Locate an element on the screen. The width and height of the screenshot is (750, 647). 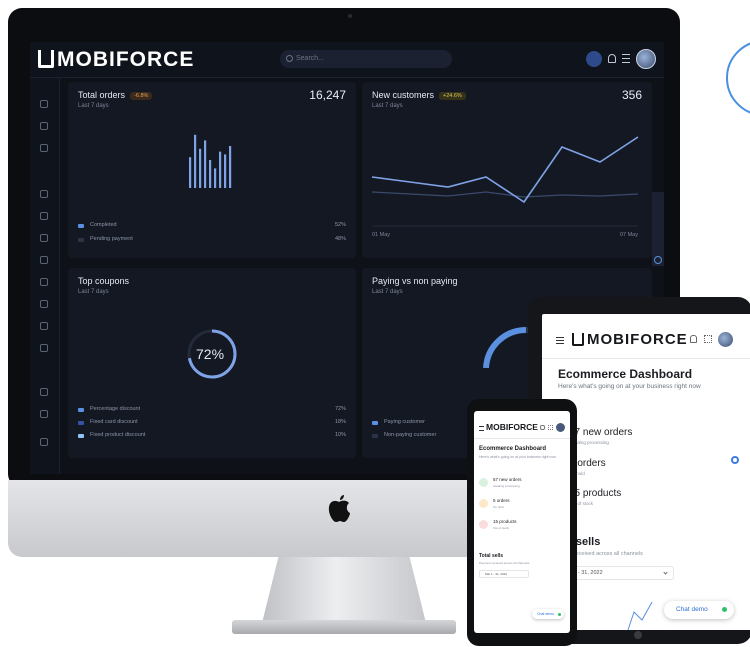
sidebar-lock-icon is located at coordinates (44, 282).